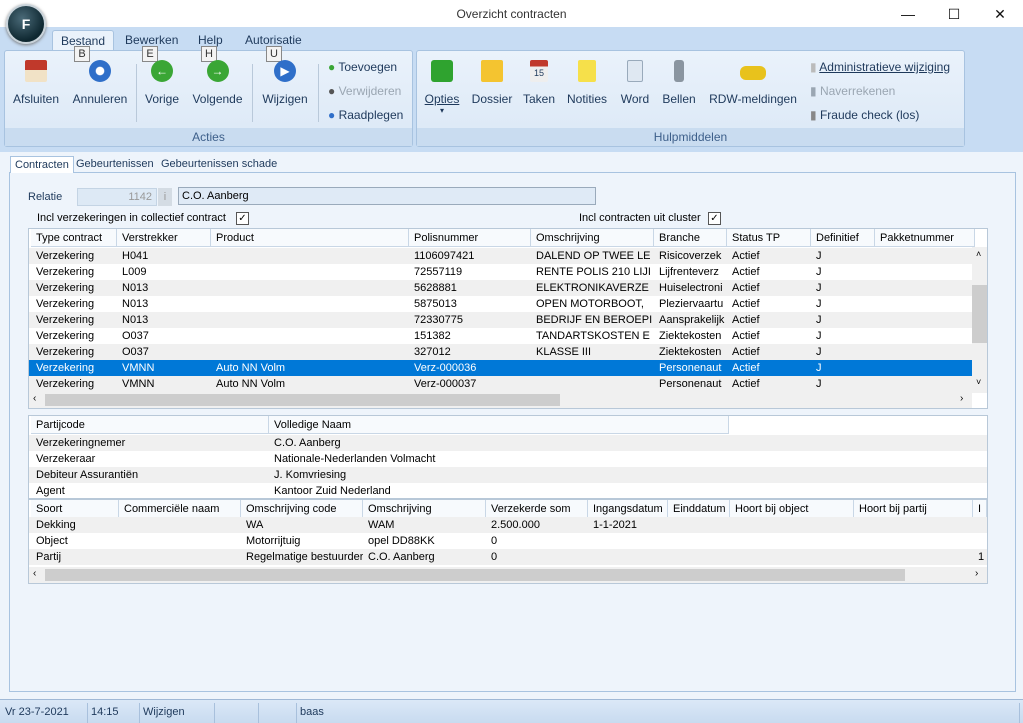  What do you see at coordinates (470, 238) in the screenshot?
I see `column-header: Polisnummer` at bounding box center [470, 238].